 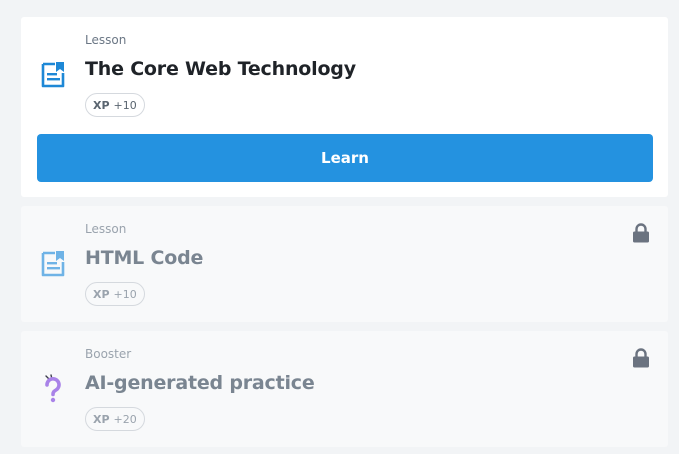 I want to click on card-kind-label: Booster, so click(x=108, y=354).